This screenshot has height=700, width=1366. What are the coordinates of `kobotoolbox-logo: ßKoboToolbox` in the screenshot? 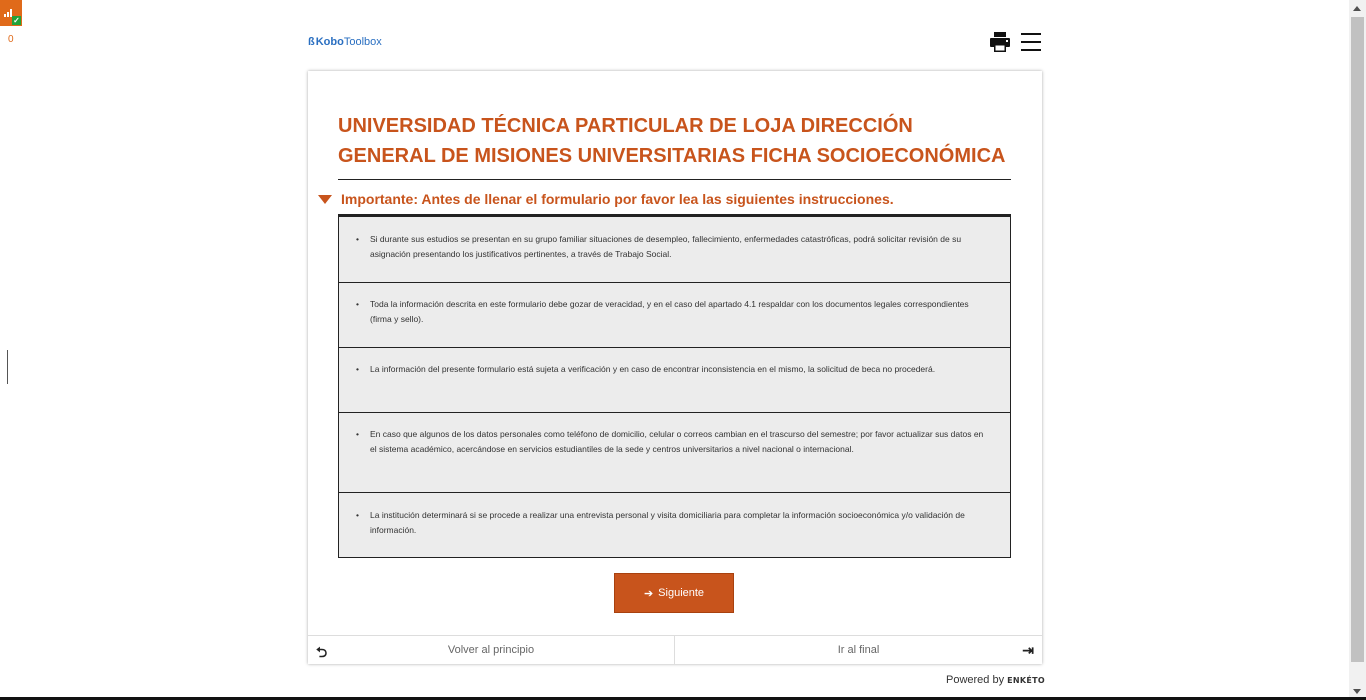 It's located at (345, 42).